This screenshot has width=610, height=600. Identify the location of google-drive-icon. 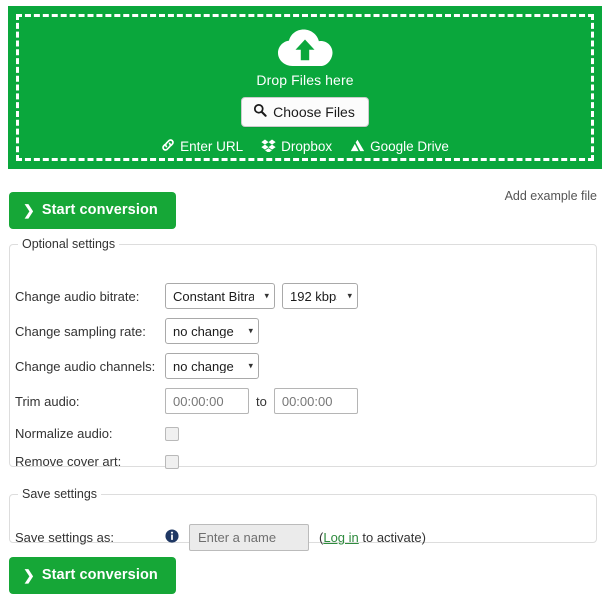
(357, 147).